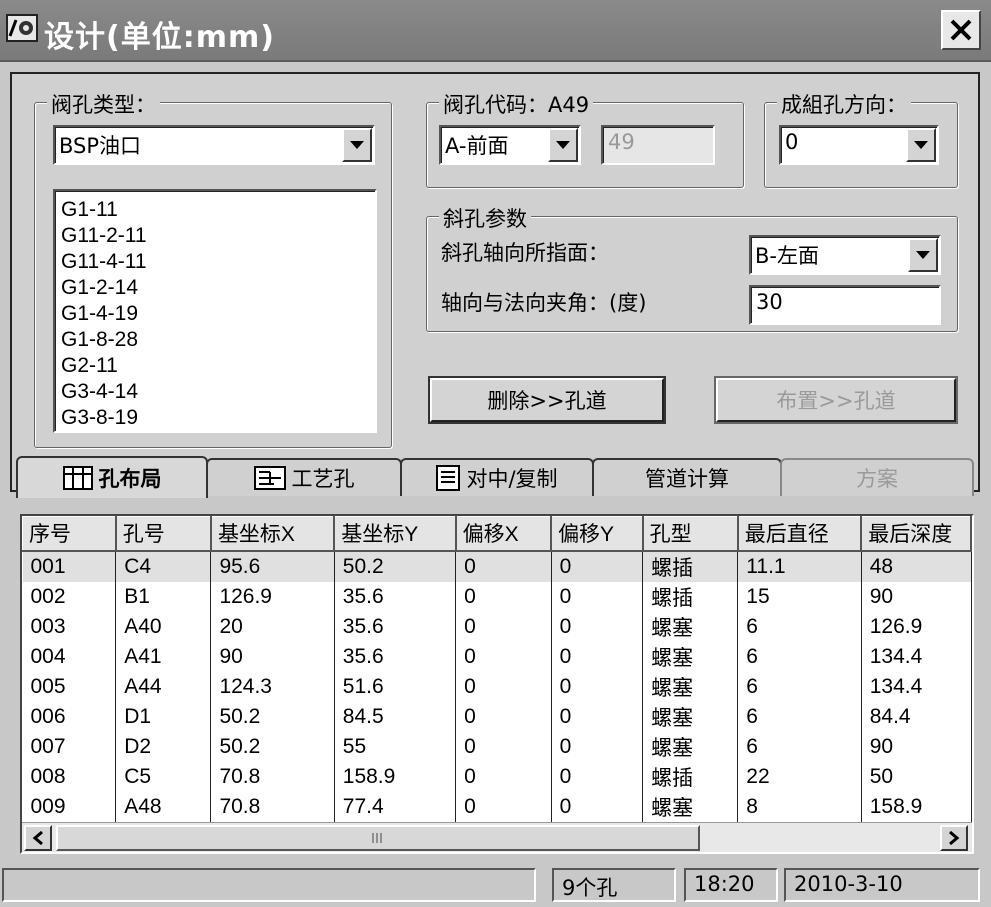 This screenshot has width=991, height=907. What do you see at coordinates (163, 534) in the screenshot?
I see `column-header: 孔号` at bounding box center [163, 534].